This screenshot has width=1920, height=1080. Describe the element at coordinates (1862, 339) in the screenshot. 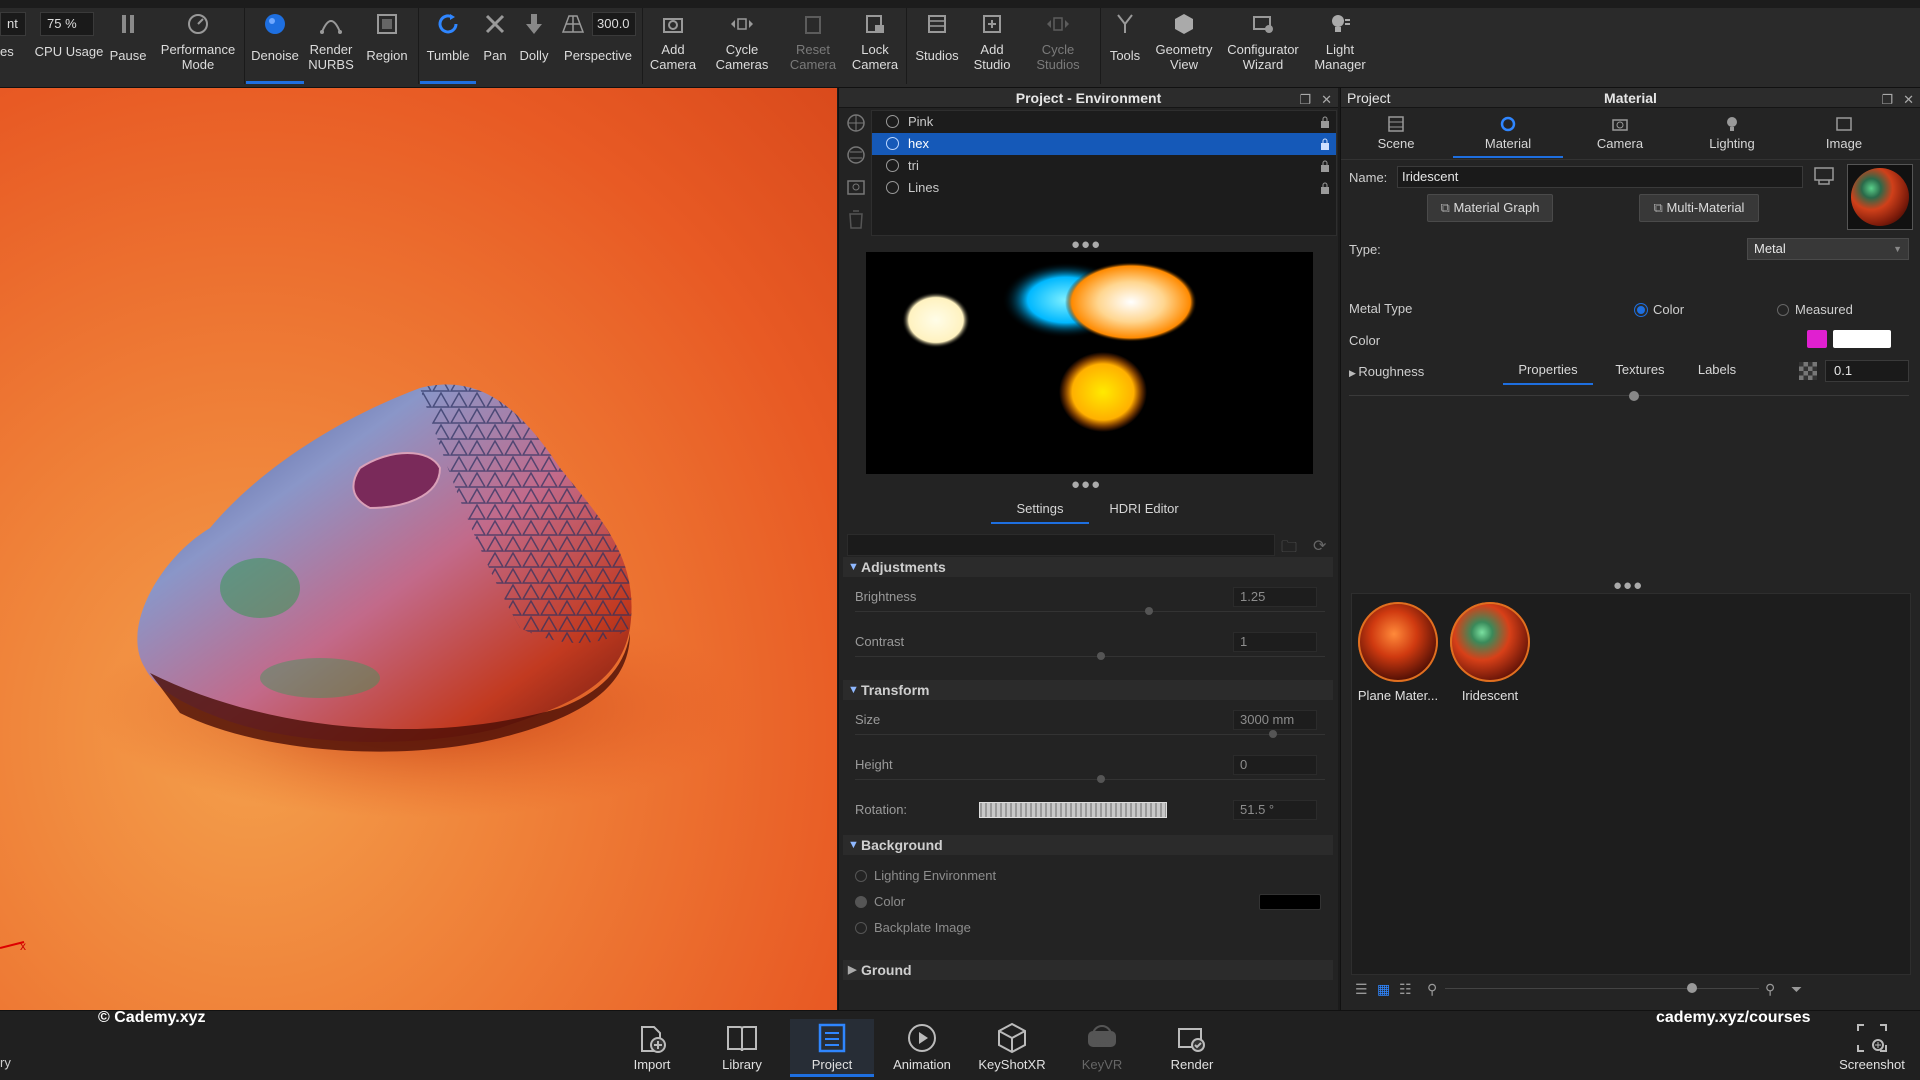

I see `color-swatch-white` at that location.